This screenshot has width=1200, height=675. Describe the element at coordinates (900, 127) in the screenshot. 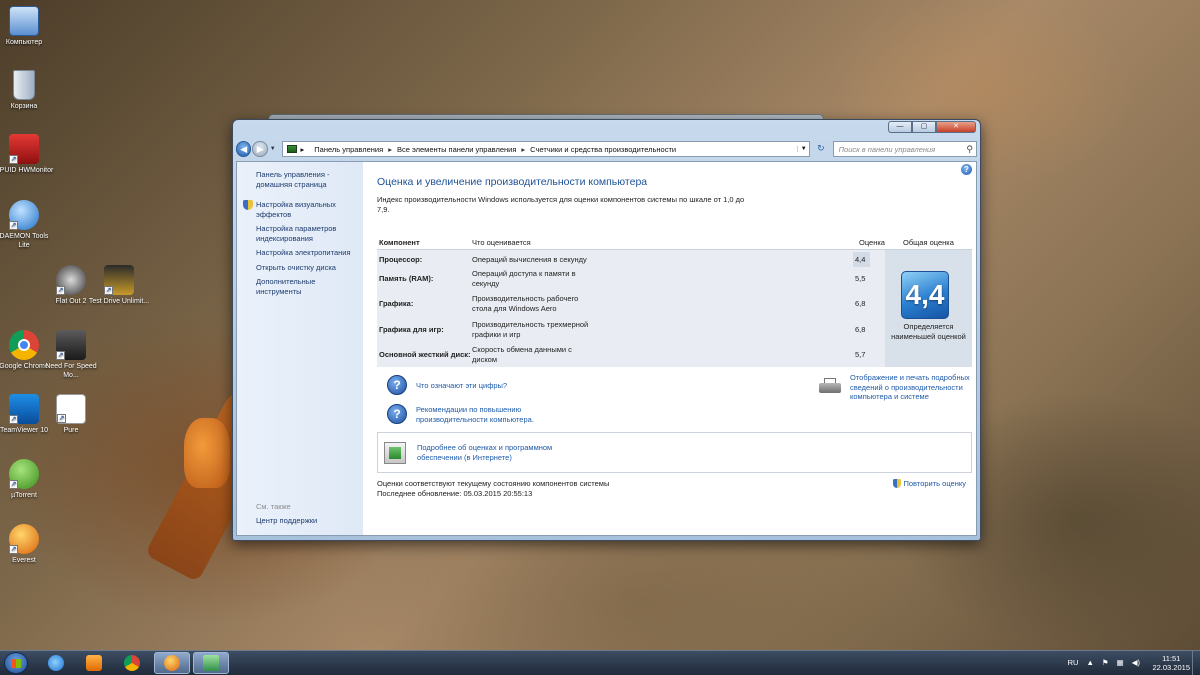

I see `minimize-button: —` at that location.